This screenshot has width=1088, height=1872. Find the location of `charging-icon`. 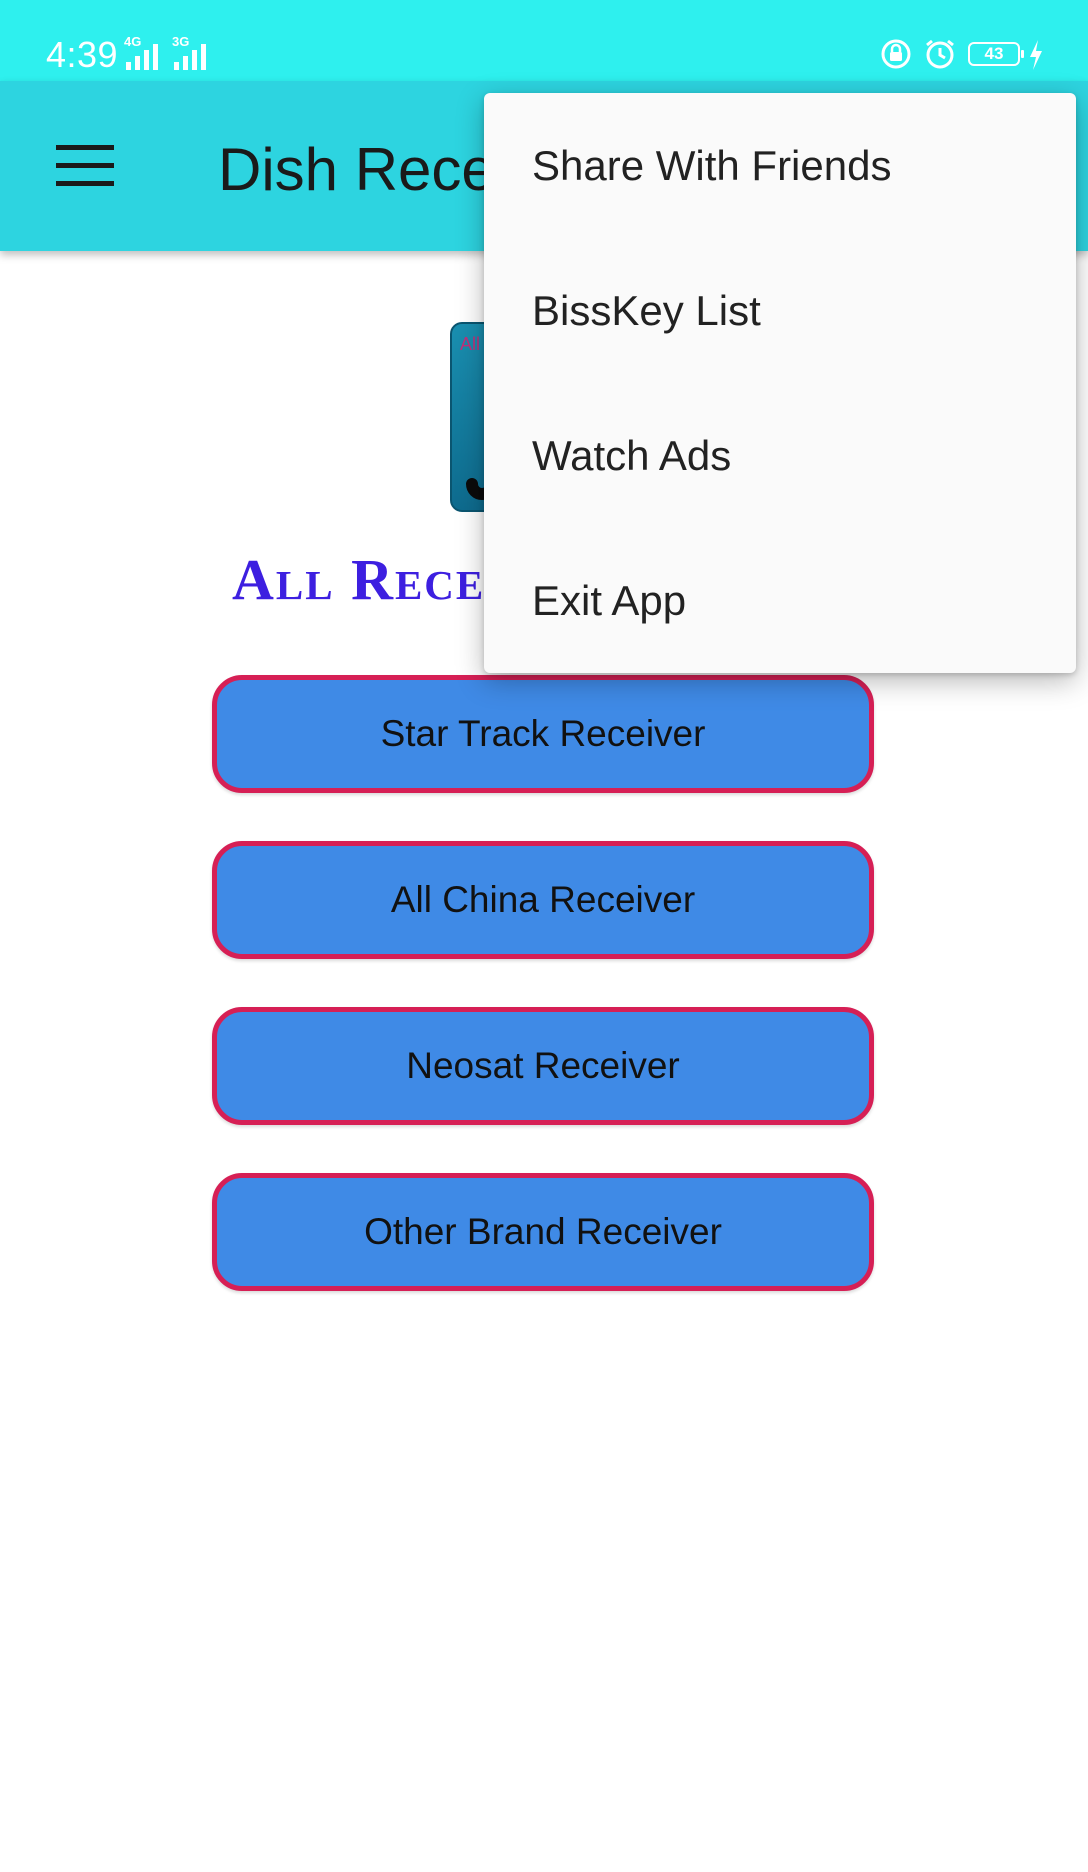

charging-icon is located at coordinates (1036, 55).